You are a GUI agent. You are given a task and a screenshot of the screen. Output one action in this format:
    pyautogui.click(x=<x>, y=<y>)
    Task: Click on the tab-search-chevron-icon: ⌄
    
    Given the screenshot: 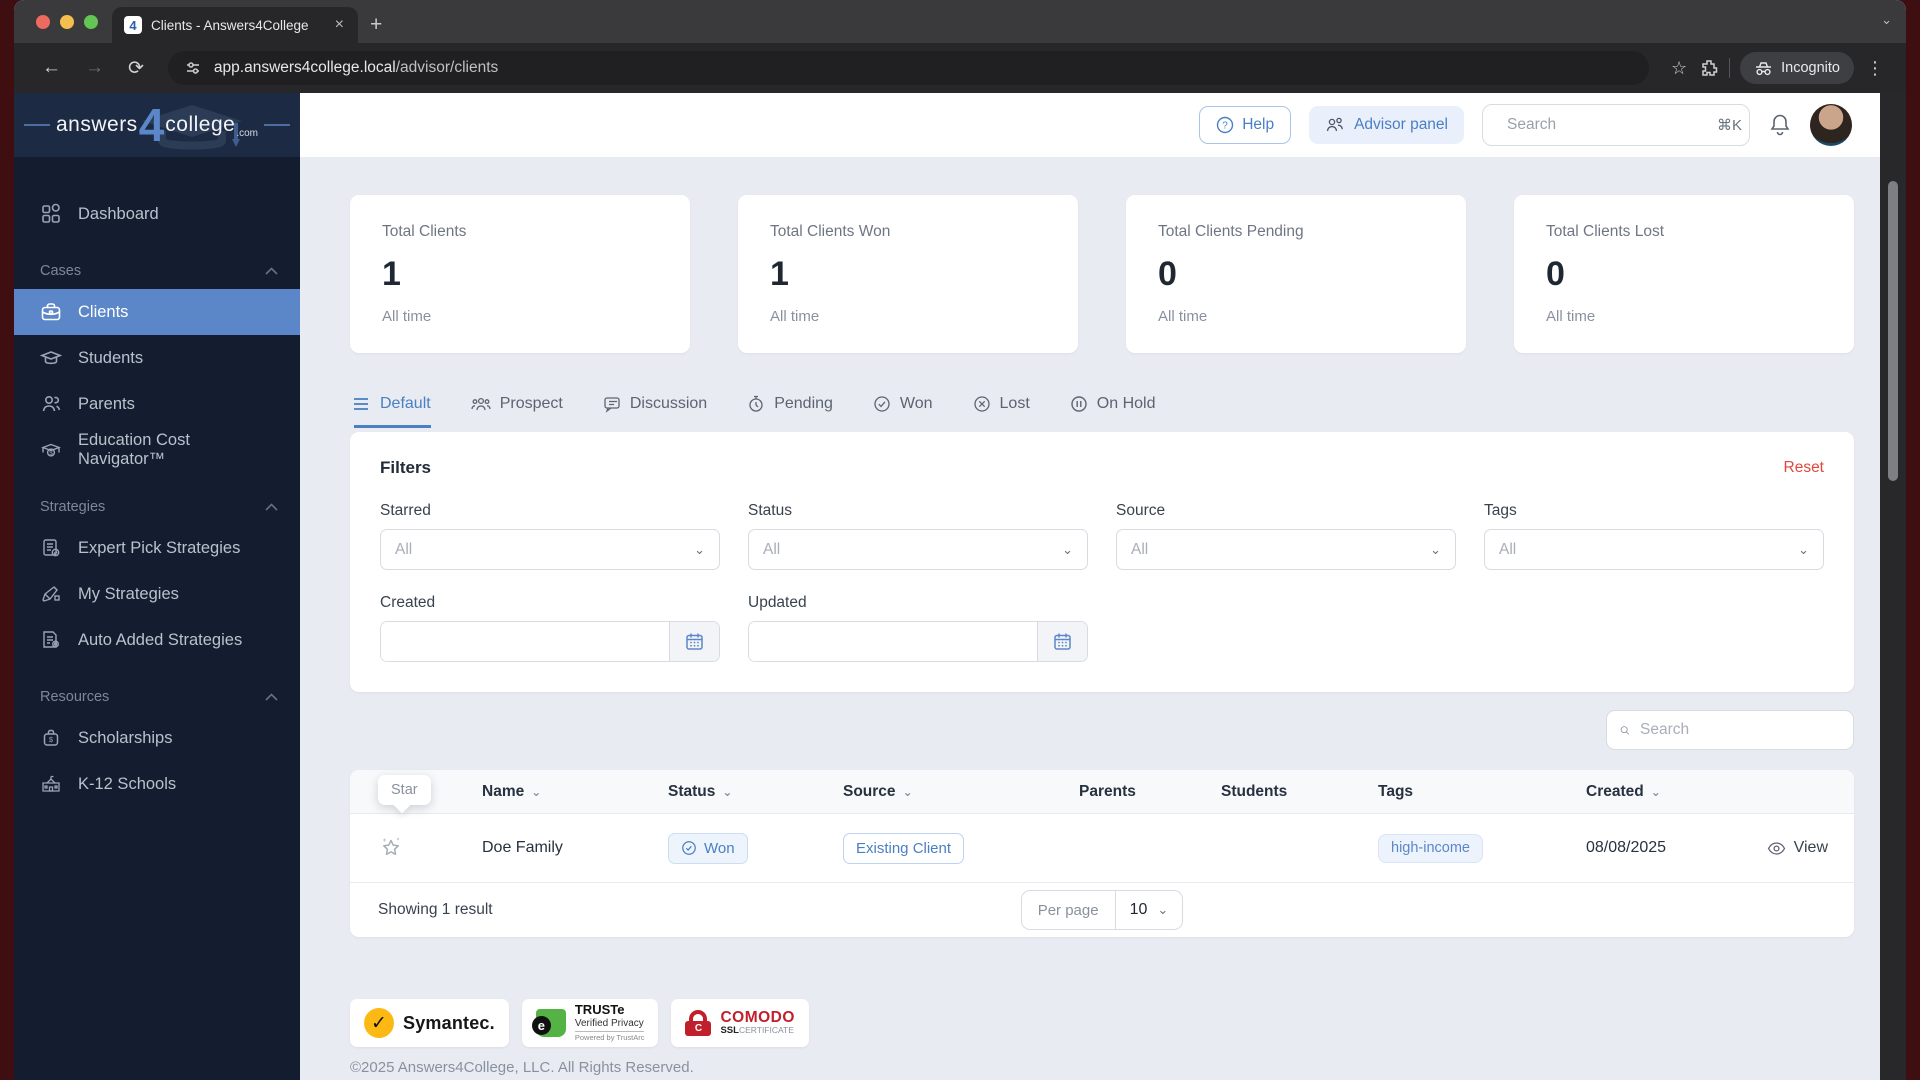 What is the action you would take?
    pyautogui.click(x=1886, y=20)
    